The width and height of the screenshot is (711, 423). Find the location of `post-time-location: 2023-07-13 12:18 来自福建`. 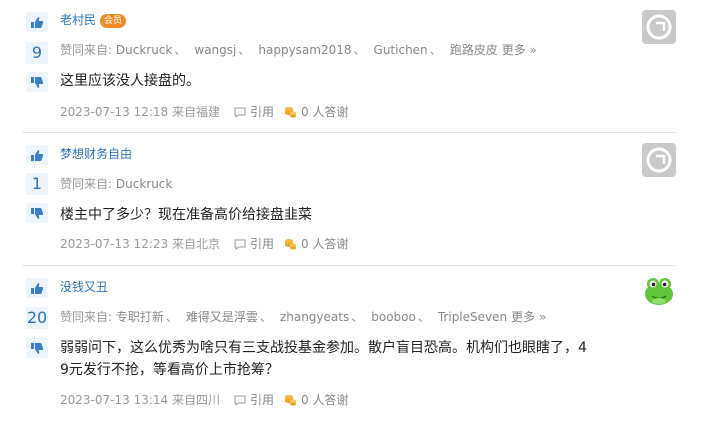

post-time-location: 2023-07-13 12:18 来自福建 is located at coordinates (140, 112).